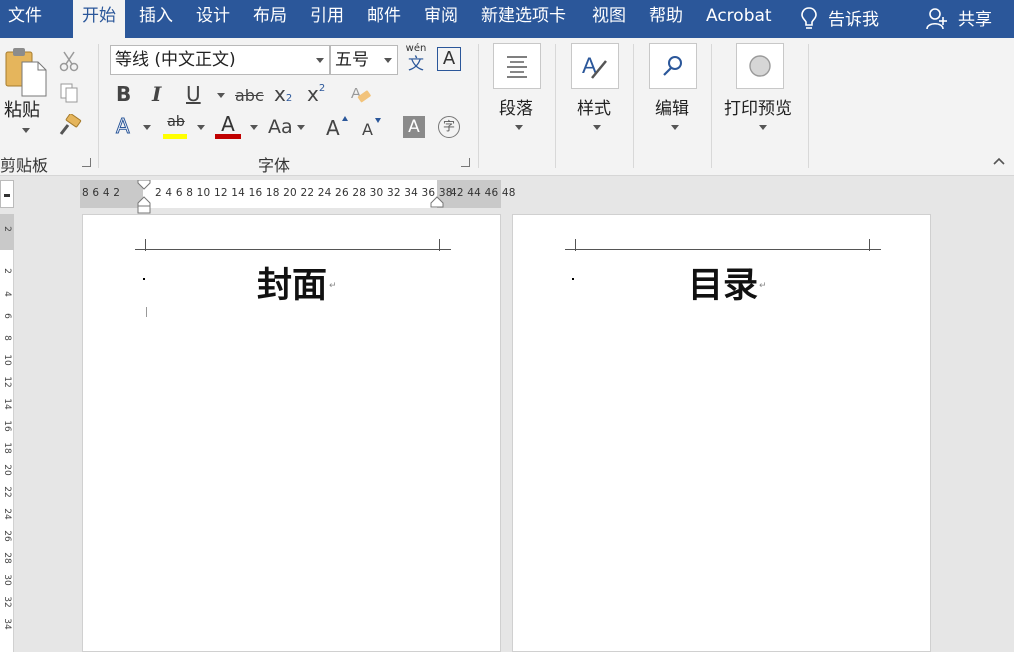 This screenshot has width=1014, height=652. I want to click on paragraph-button, so click(517, 66).